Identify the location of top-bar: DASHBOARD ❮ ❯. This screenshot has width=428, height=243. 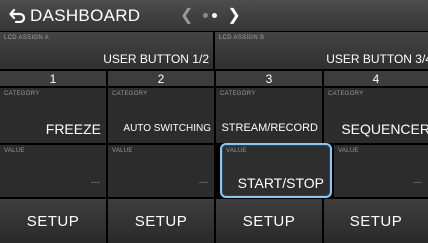
(214, 15).